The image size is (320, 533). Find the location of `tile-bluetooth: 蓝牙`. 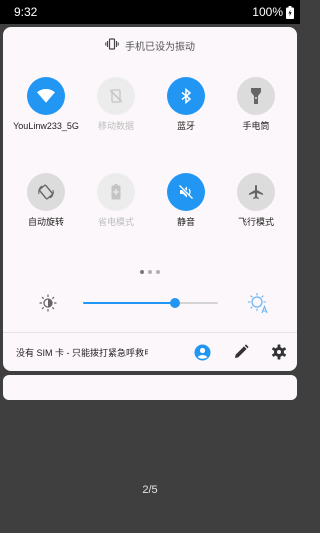

tile-bluetooth: 蓝牙 is located at coordinates (186, 104).